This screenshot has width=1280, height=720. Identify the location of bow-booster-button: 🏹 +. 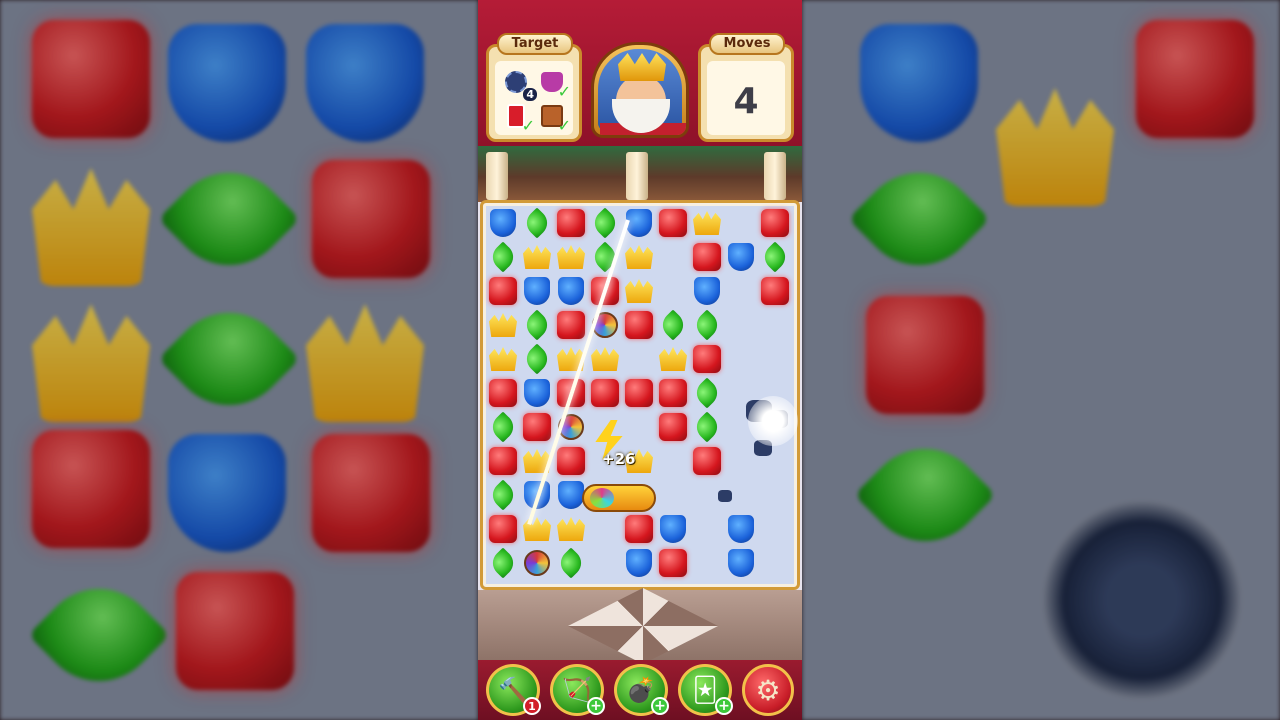
(577, 690).